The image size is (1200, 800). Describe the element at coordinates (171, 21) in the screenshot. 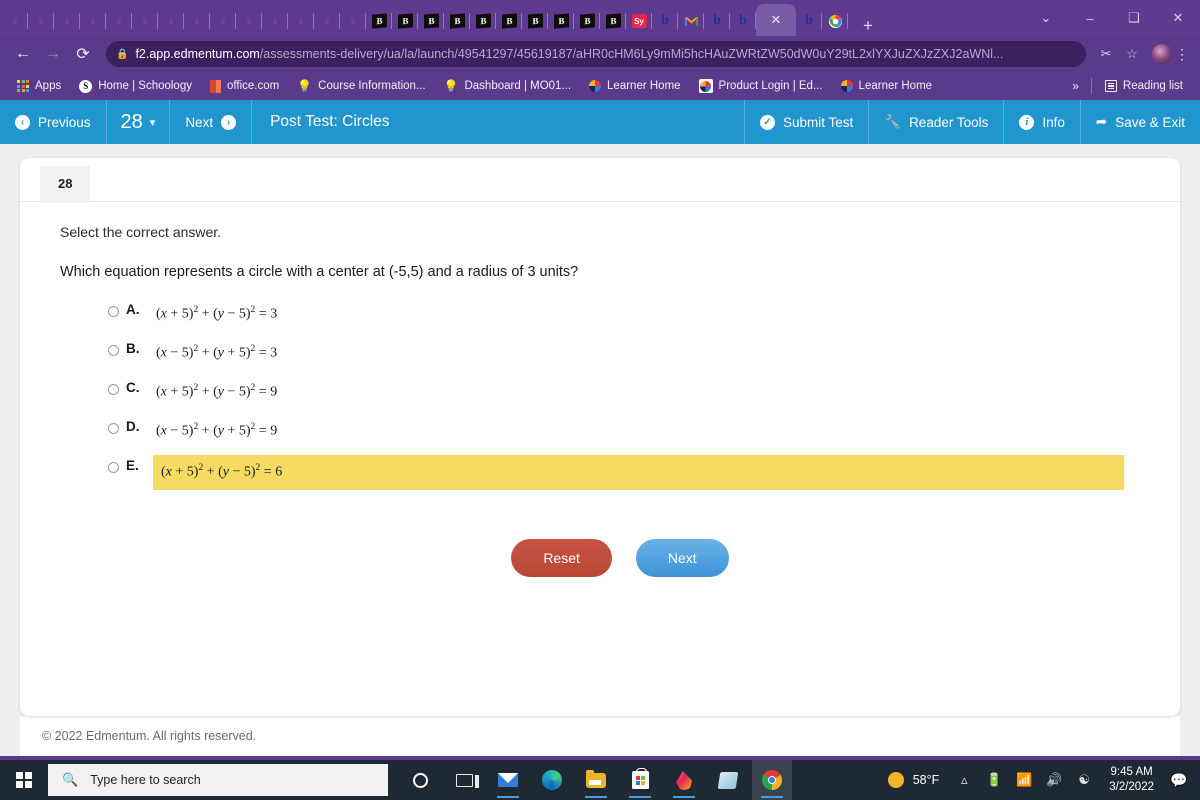

I see `tab-course-7: ♀` at that location.